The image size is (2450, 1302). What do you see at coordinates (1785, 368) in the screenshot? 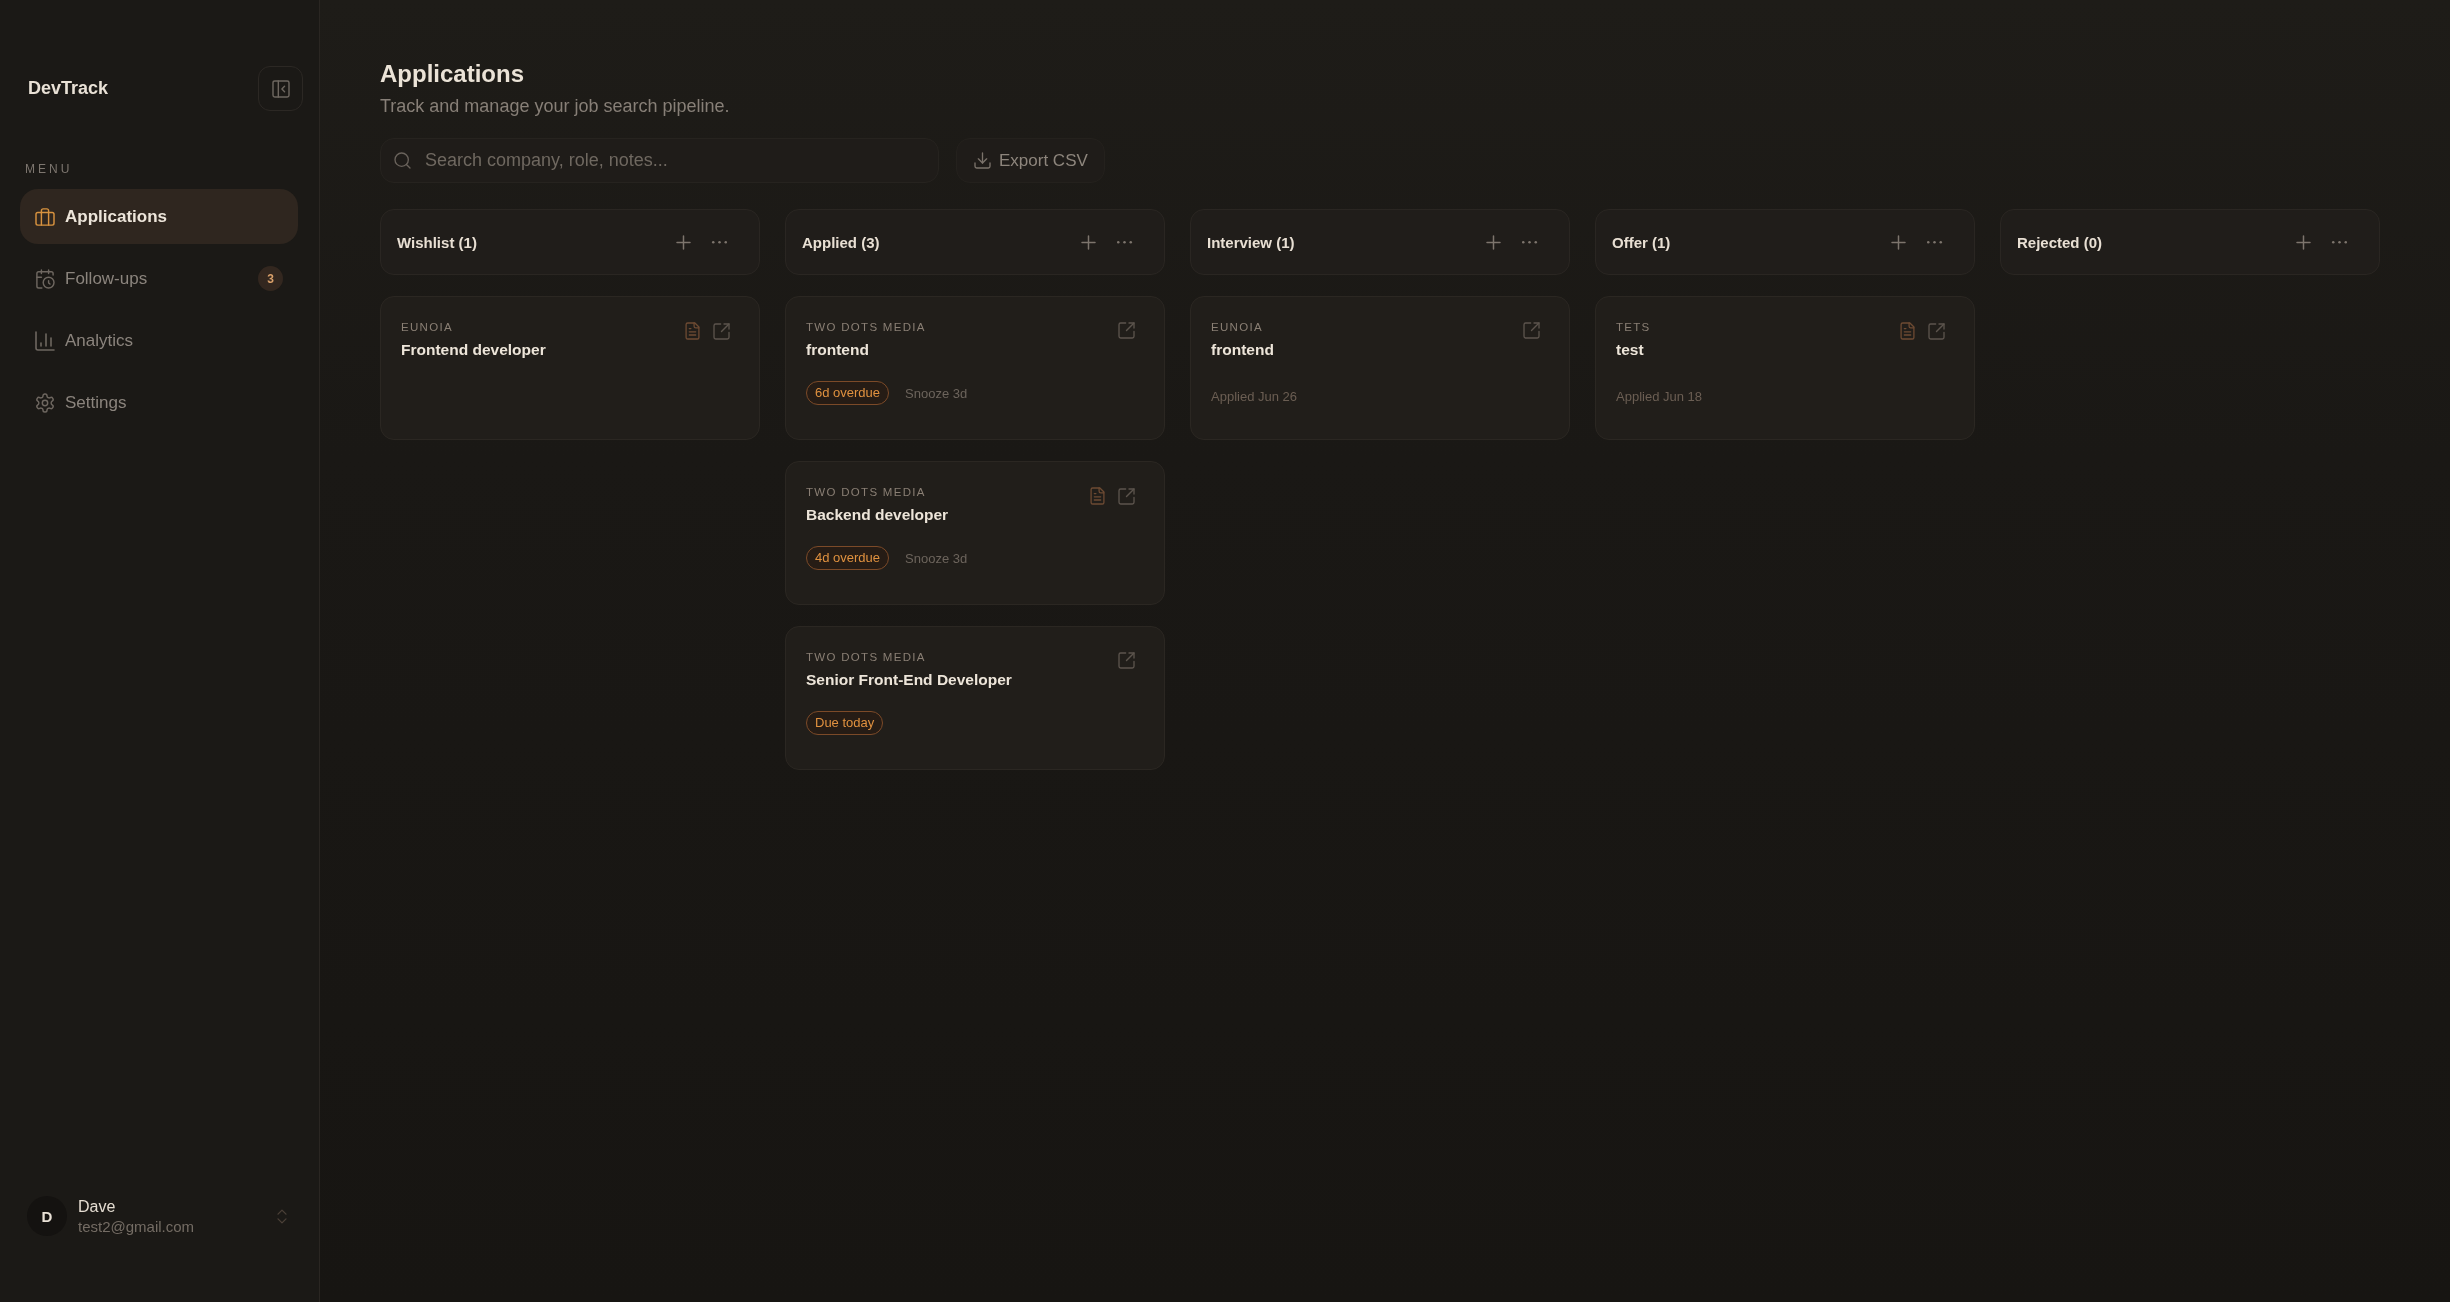
I see `application-card: TETS test Applied Jun 18` at bounding box center [1785, 368].